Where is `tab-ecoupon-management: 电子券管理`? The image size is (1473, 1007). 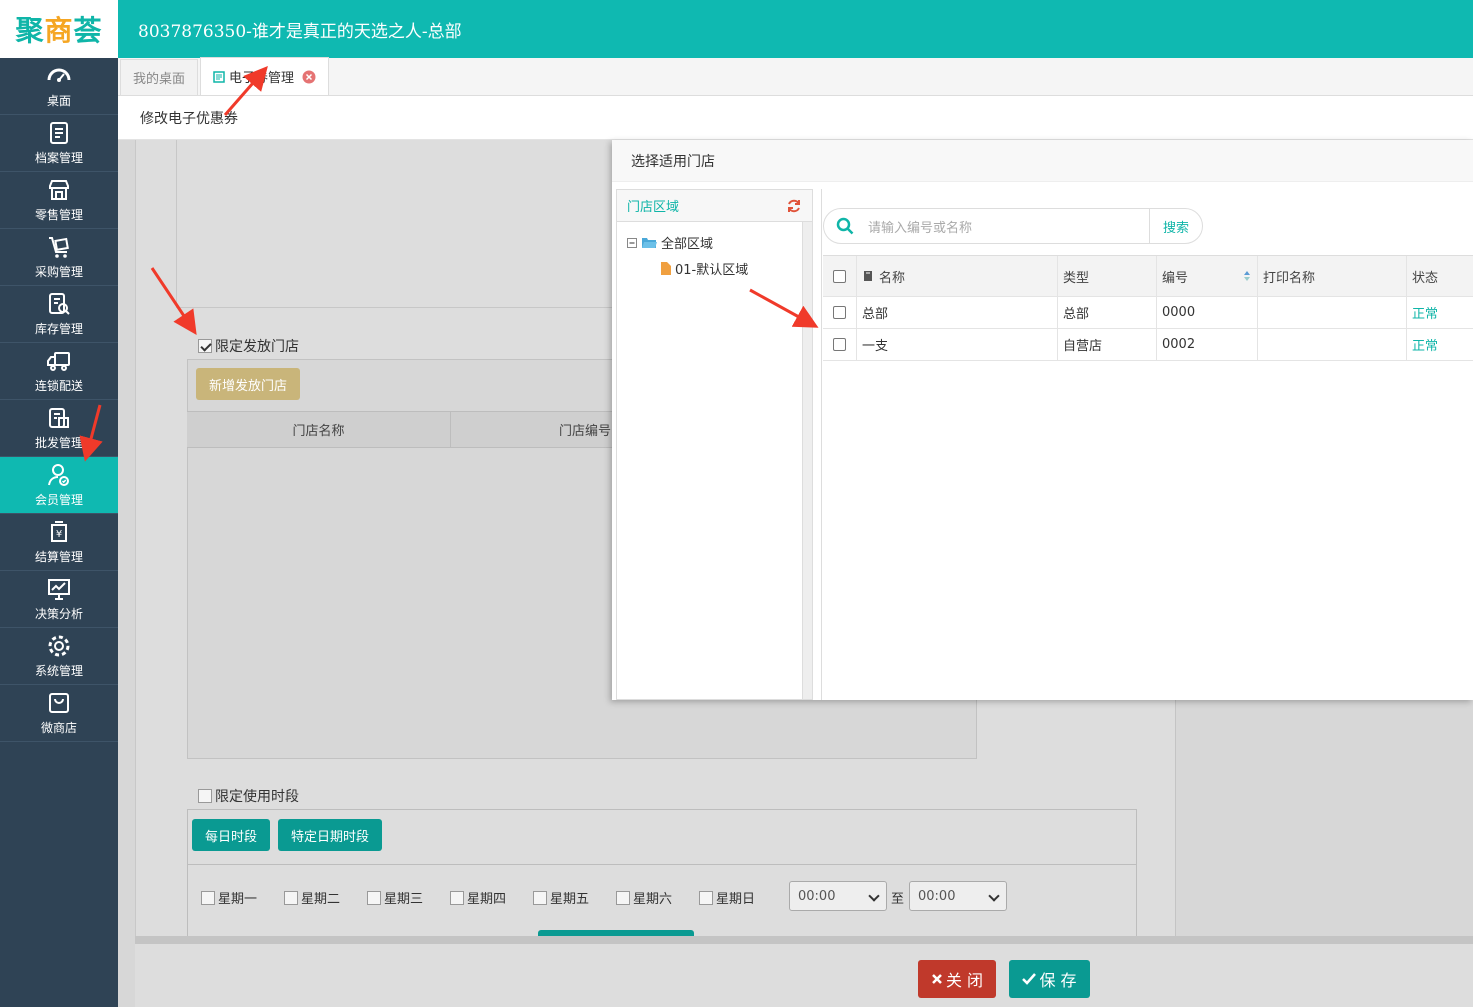 tab-ecoupon-management: 电子券管理 is located at coordinates (265, 76).